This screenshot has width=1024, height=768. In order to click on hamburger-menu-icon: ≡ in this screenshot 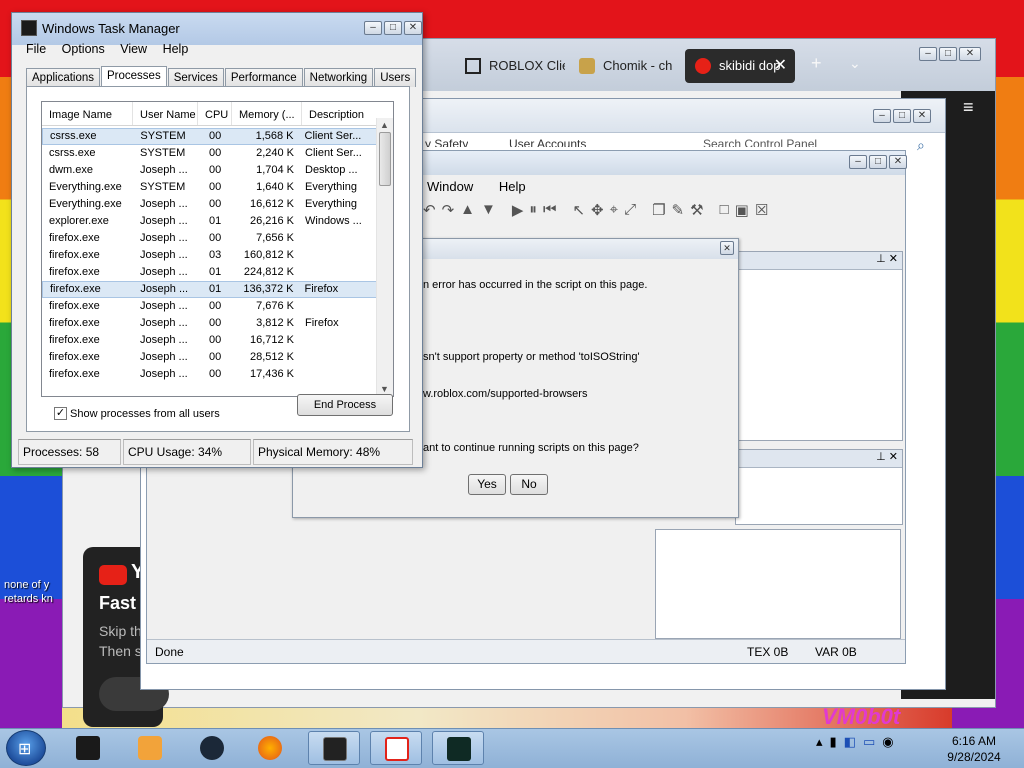, I will do `click(968, 107)`.